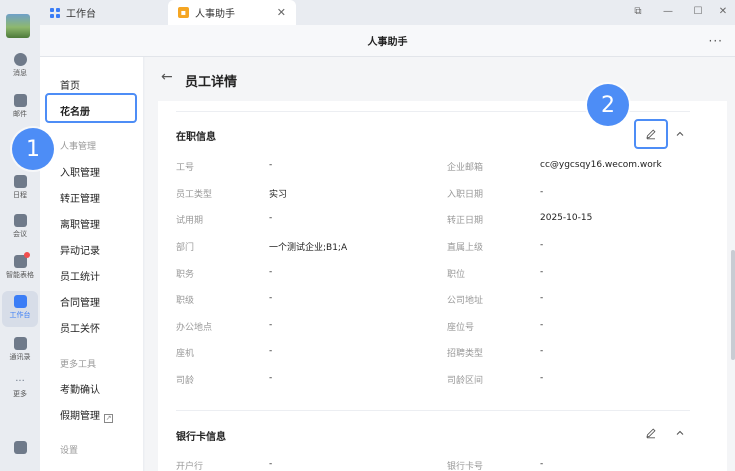  I want to click on rail-item-messages: 消息, so click(20, 65).